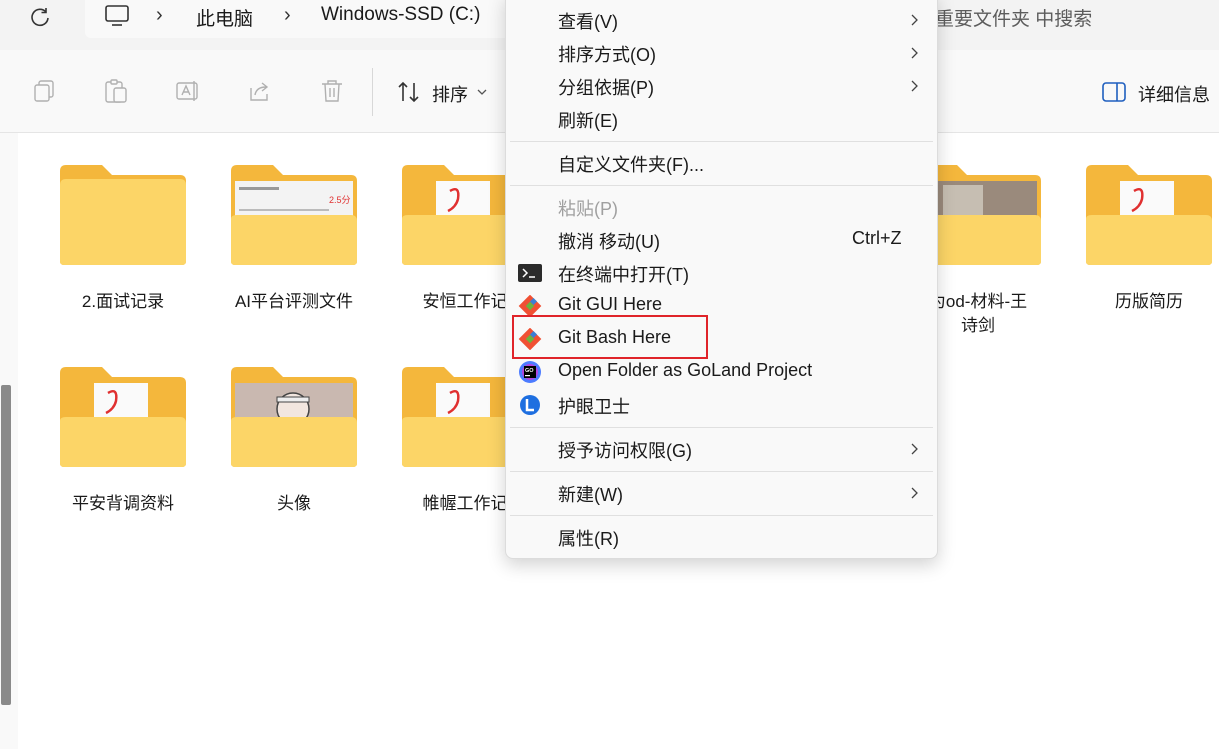 This screenshot has height=749, width=1219. Describe the element at coordinates (610, 337) in the screenshot. I see `highlight-annotation` at that location.